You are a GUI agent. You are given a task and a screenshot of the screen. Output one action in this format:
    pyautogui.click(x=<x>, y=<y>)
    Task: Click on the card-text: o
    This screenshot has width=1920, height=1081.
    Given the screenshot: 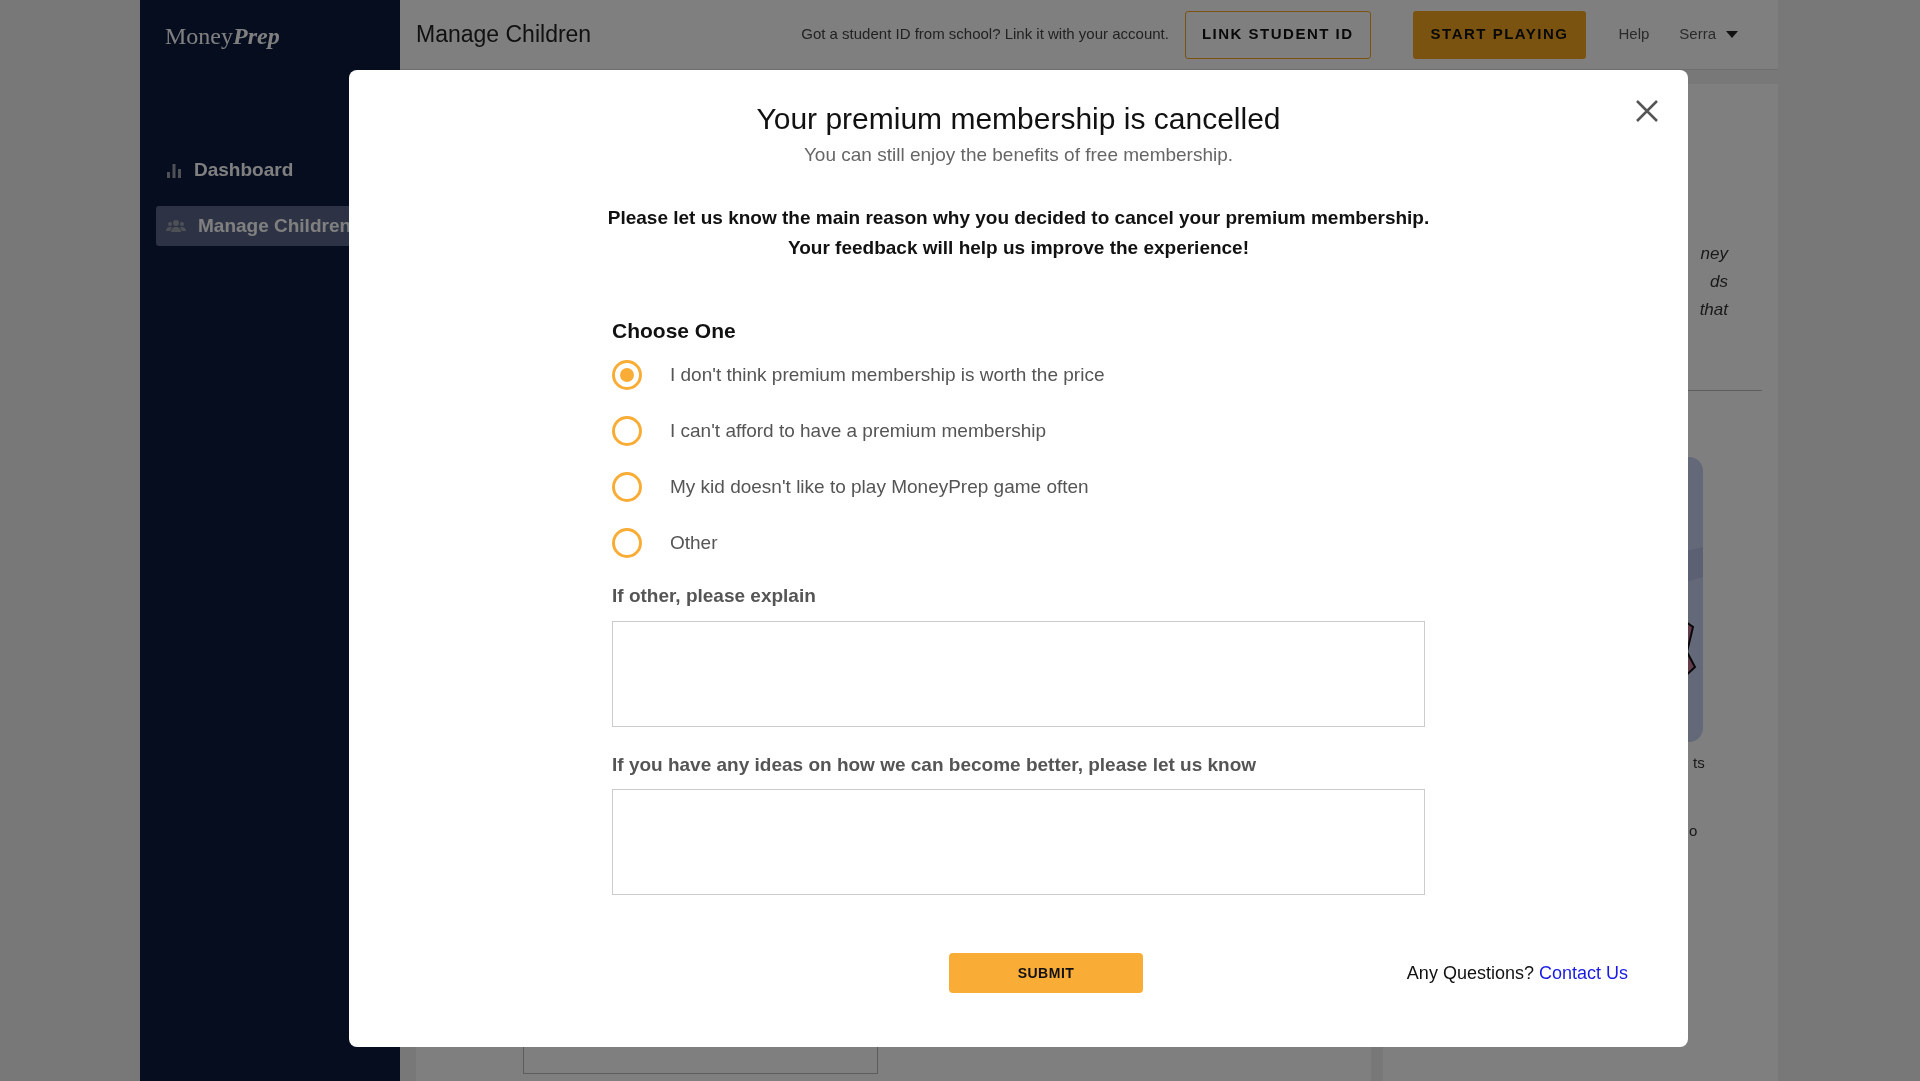 What is the action you would take?
    pyautogui.click(x=1694, y=830)
    